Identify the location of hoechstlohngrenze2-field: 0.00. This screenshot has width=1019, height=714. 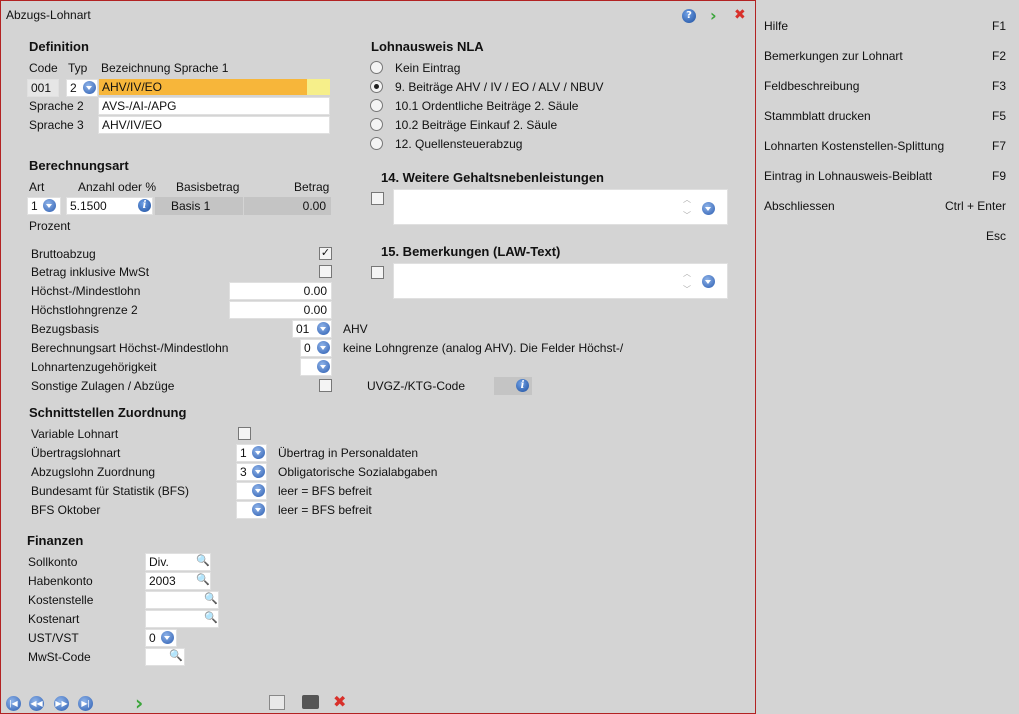
(280, 310).